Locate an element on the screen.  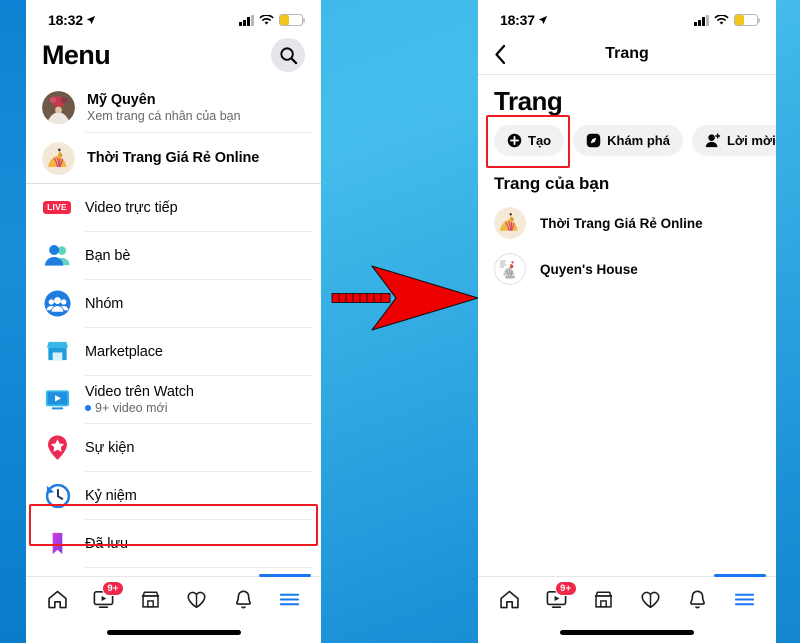
quyens-house-avatar is located at coordinates (510, 269).